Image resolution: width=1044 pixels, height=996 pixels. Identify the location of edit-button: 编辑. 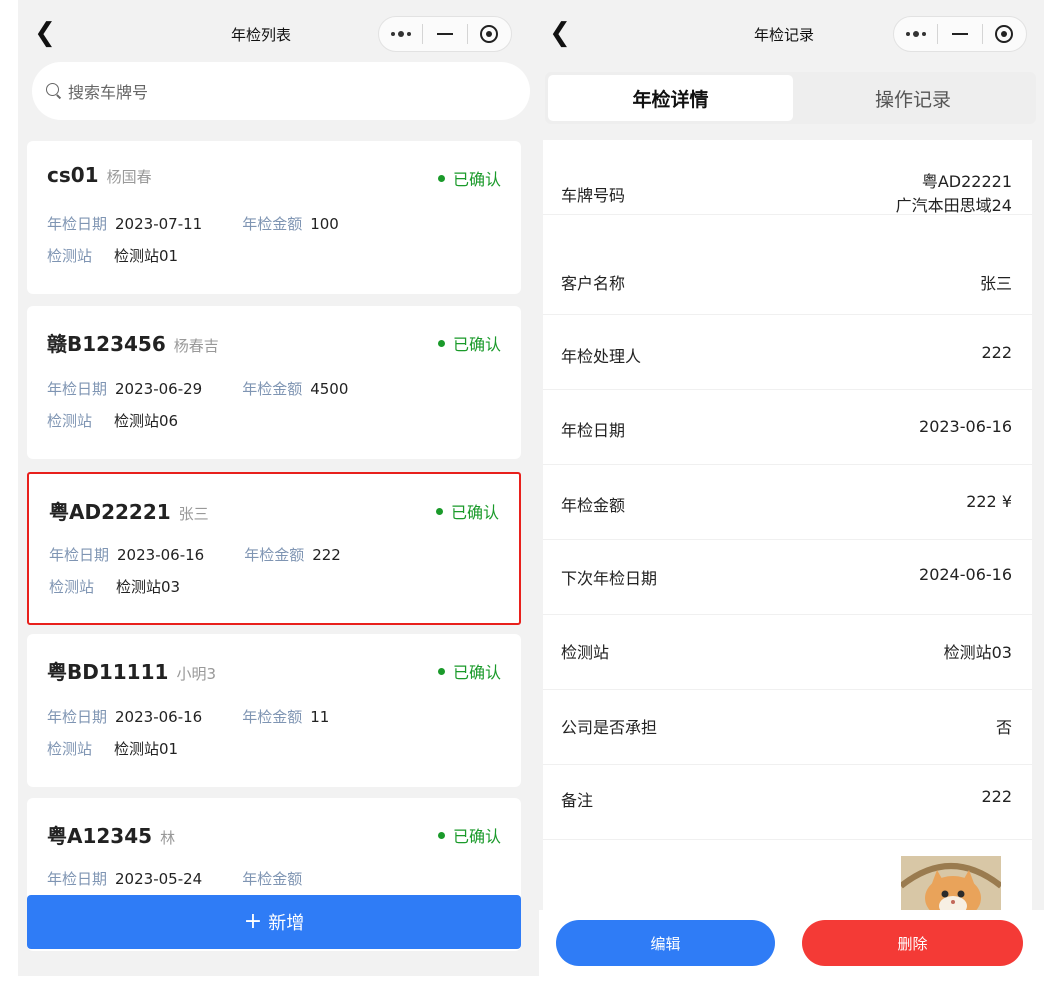
(665, 943).